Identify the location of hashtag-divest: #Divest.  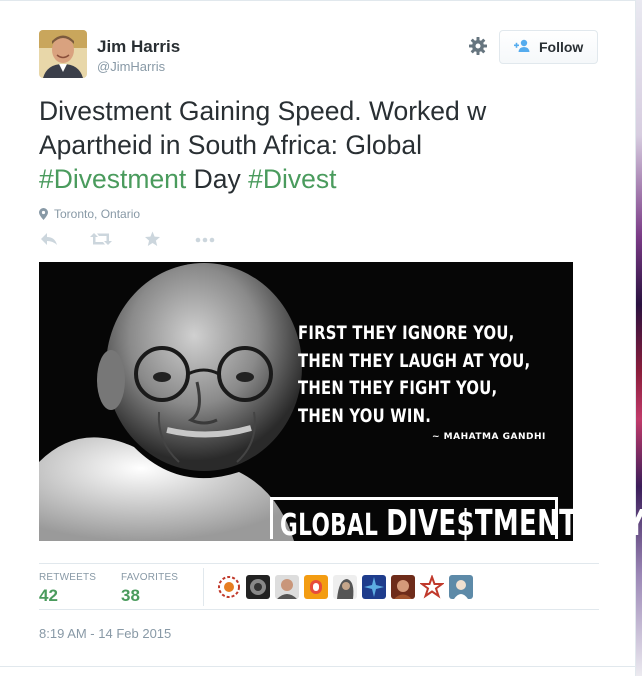
(292, 179).